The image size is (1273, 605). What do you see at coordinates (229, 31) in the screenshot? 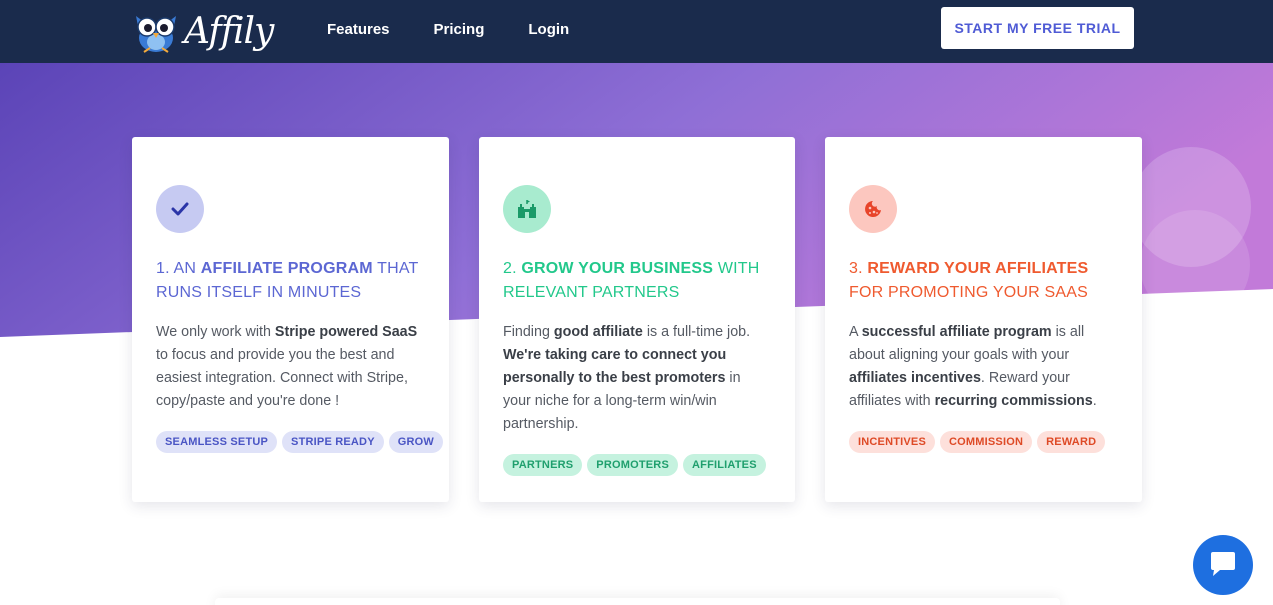
I see `logo-text: Affily` at bounding box center [229, 31].